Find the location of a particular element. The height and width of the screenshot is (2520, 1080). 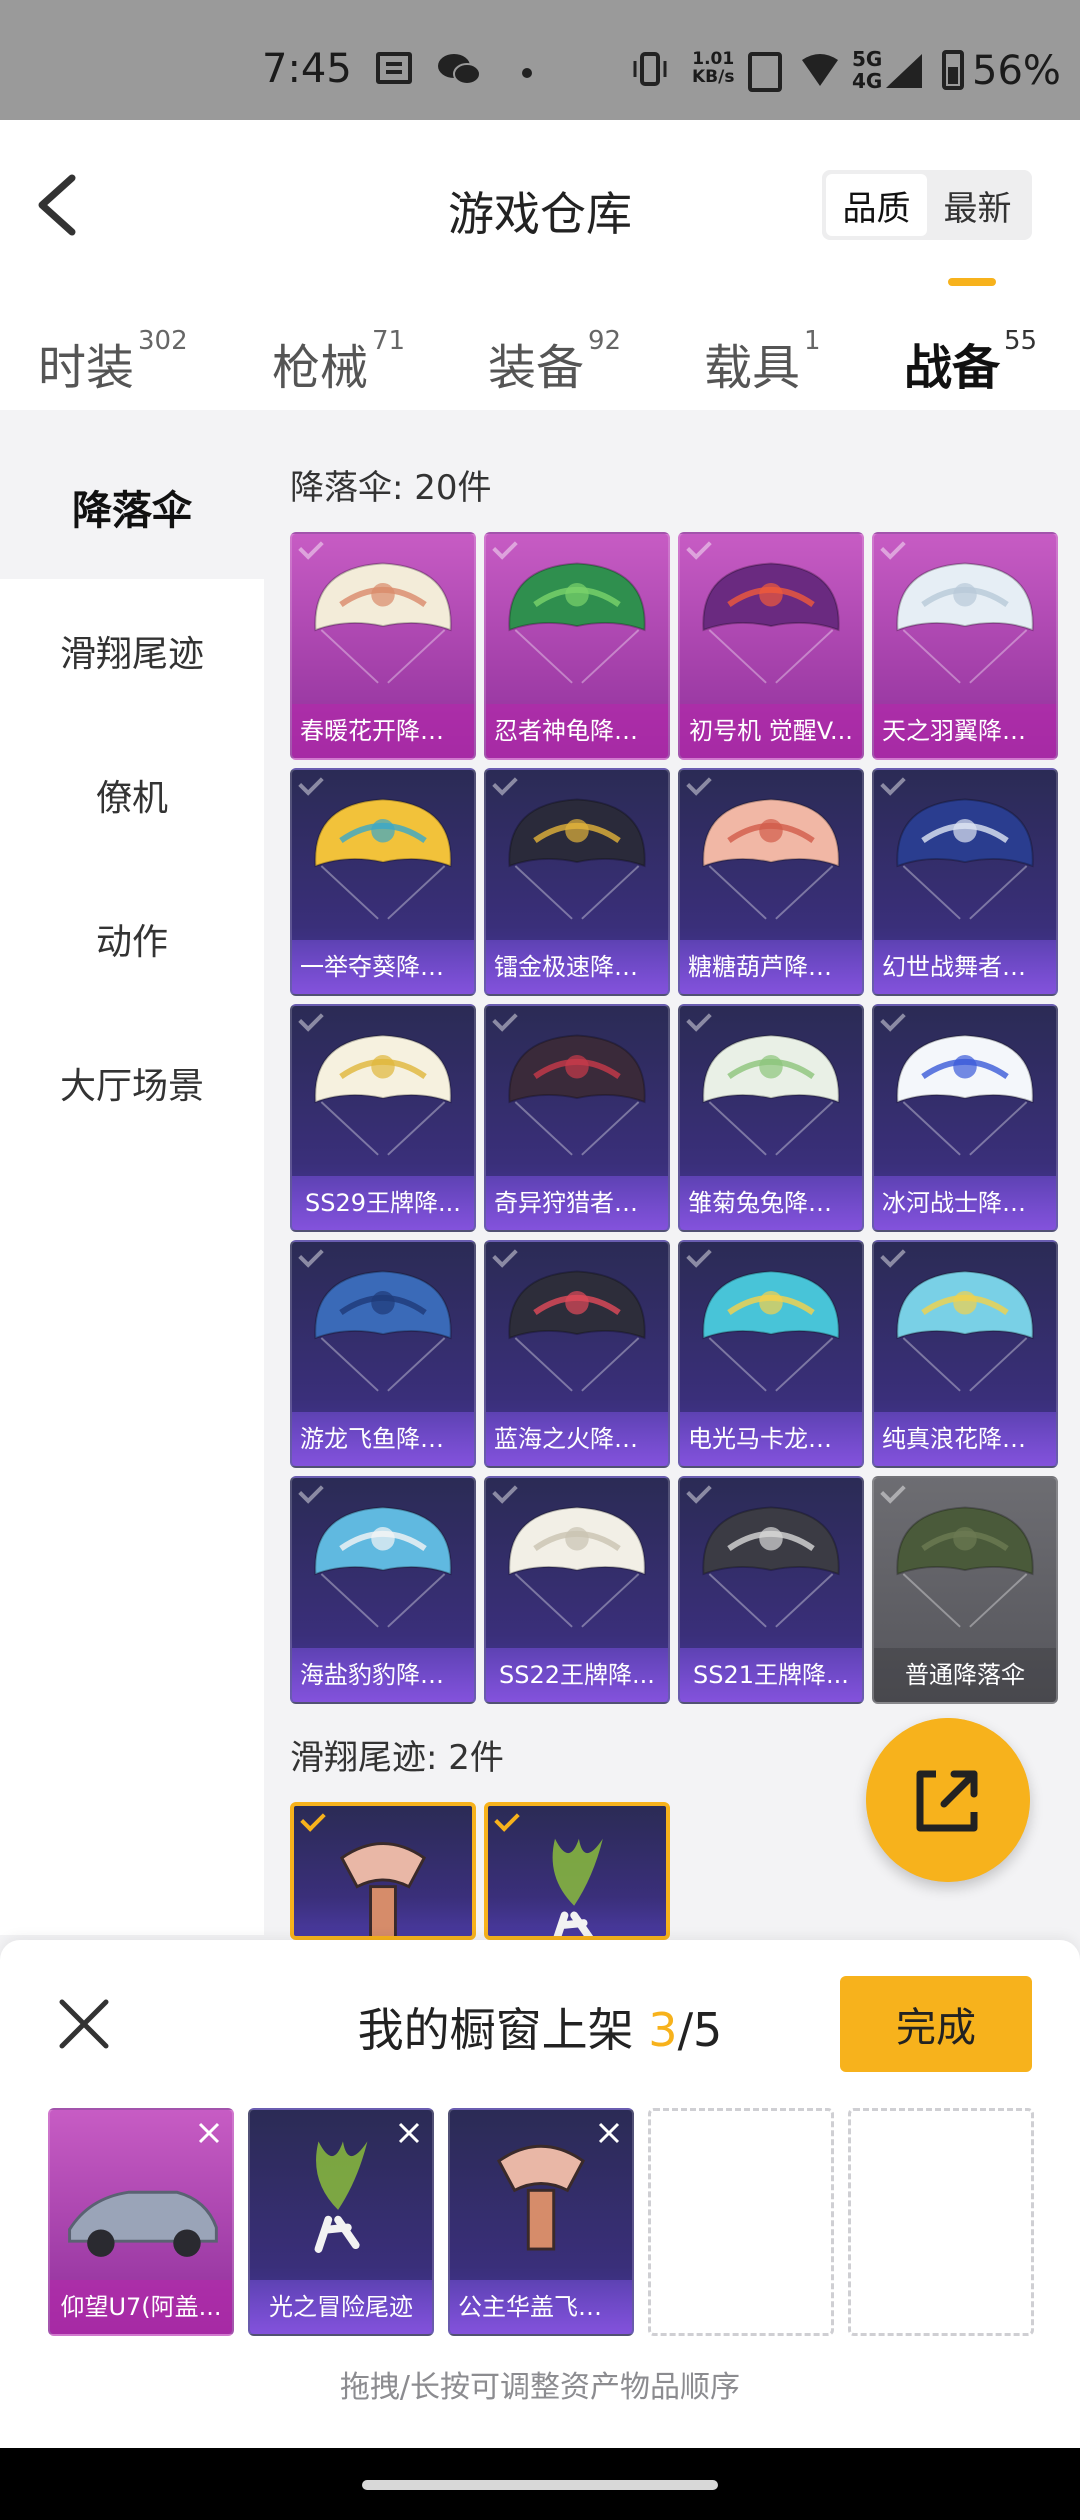

parachute-card: 普通降落伞 is located at coordinates (965, 1590).